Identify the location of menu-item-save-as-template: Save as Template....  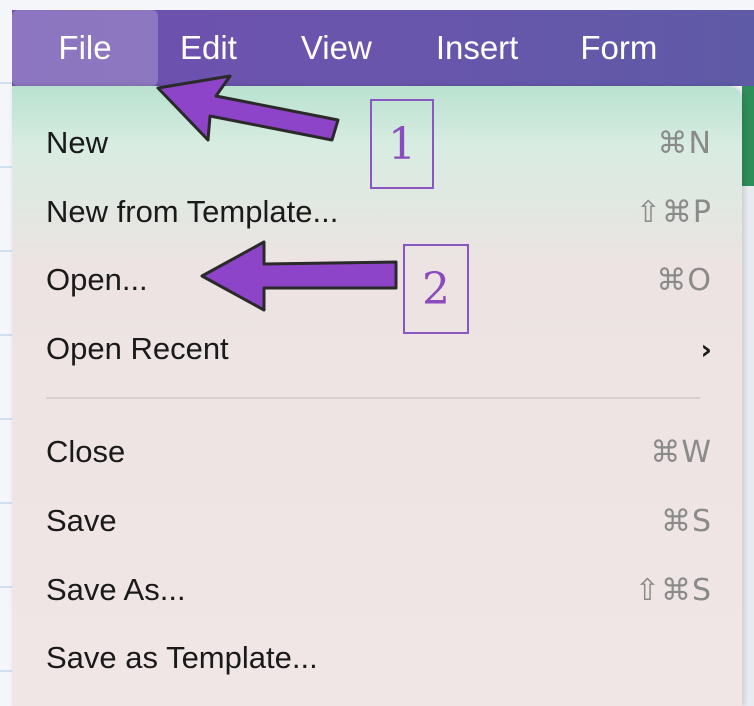
(362, 658).